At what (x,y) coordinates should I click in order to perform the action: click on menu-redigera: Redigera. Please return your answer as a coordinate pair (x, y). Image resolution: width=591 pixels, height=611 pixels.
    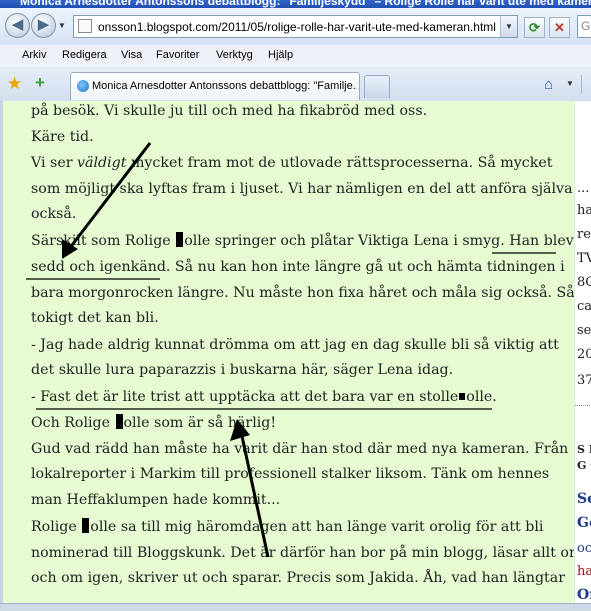
    Looking at the image, I should click on (84, 55).